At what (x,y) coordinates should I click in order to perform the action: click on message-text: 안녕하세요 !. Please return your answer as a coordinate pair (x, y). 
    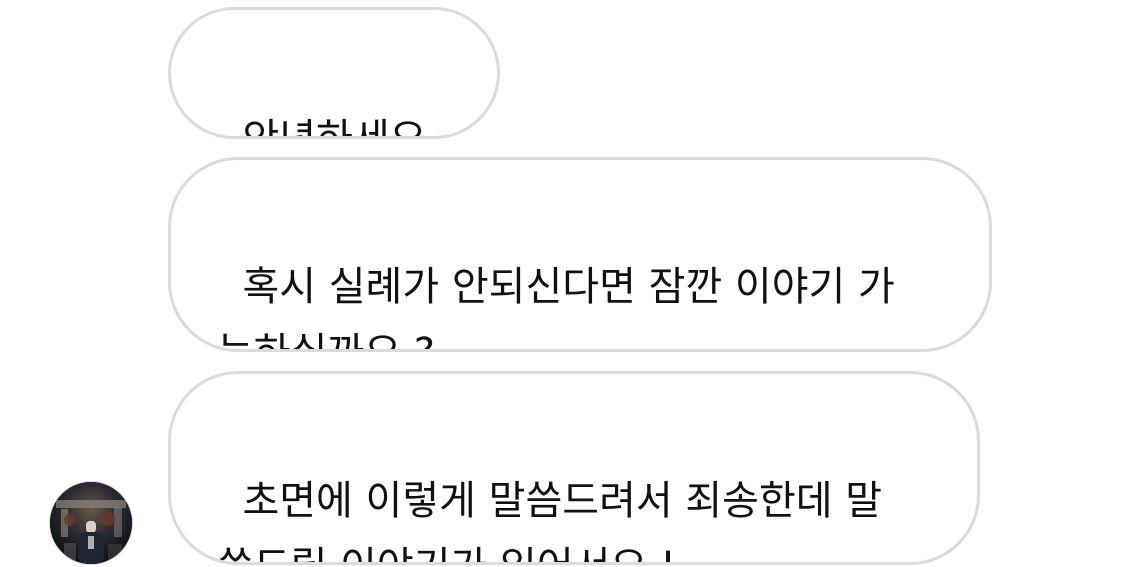
    Looking at the image, I should click on (334, 127).